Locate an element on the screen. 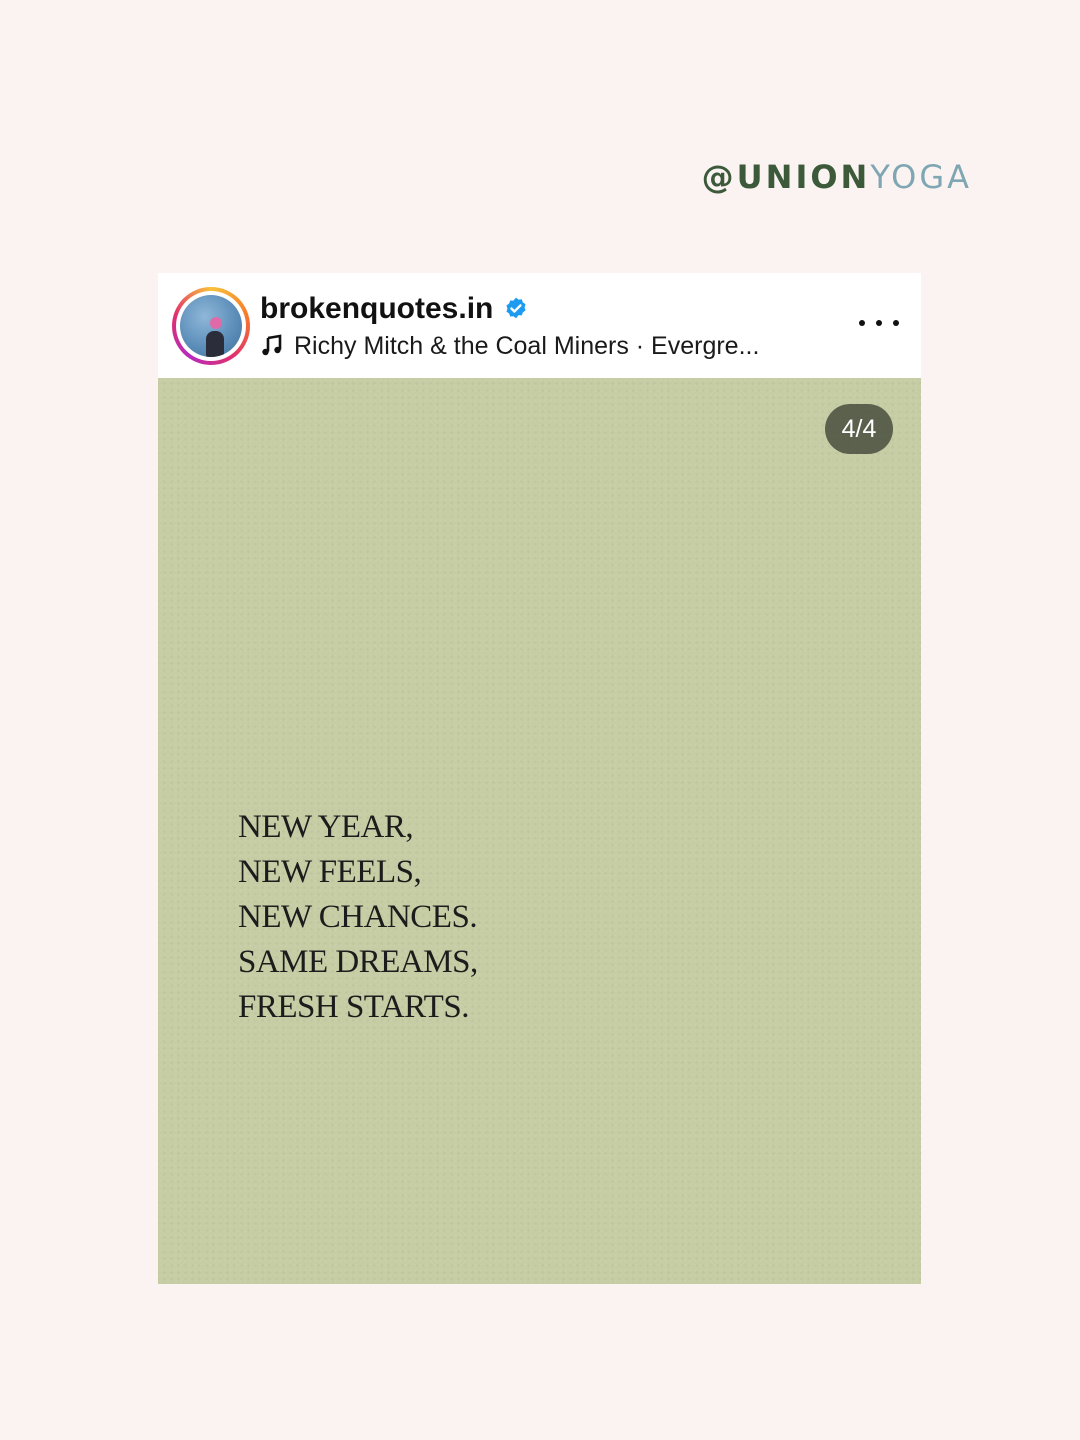  verified-badge-icon is located at coordinates (516, 308).